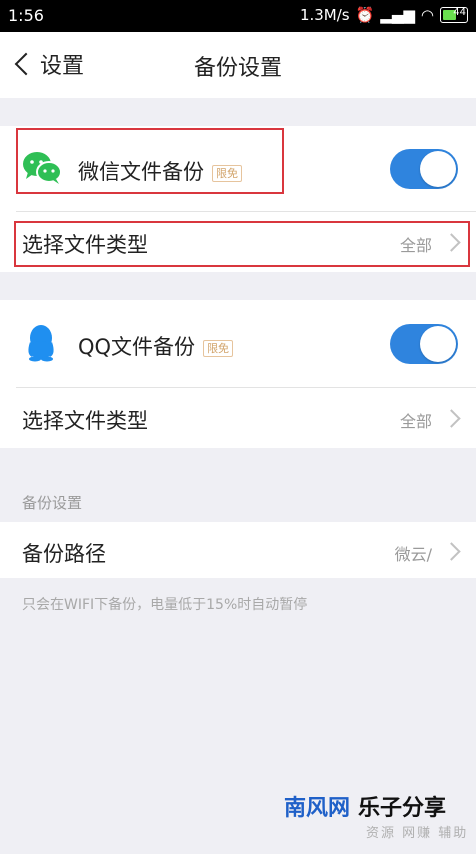 The image size is (476, 854). I want to click on watermark-brand-blue: 南风网, so click(317, 808).